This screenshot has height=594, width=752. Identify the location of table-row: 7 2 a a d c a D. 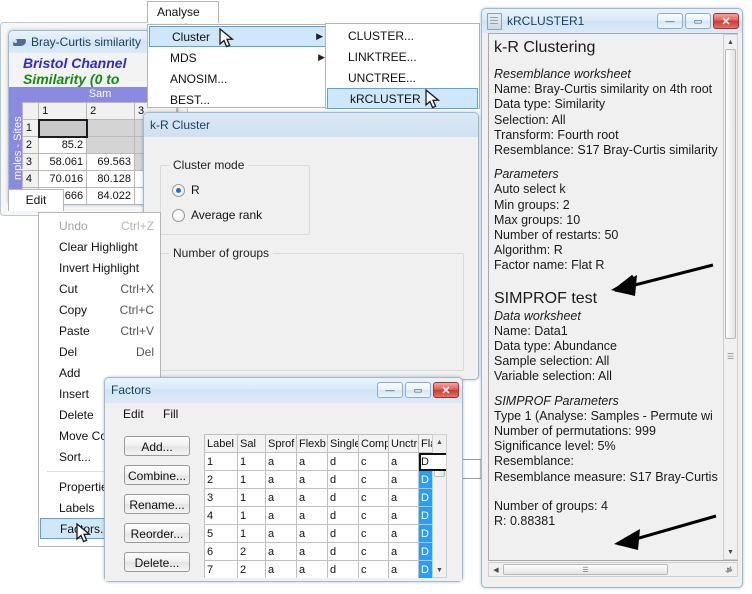
(325, 569).